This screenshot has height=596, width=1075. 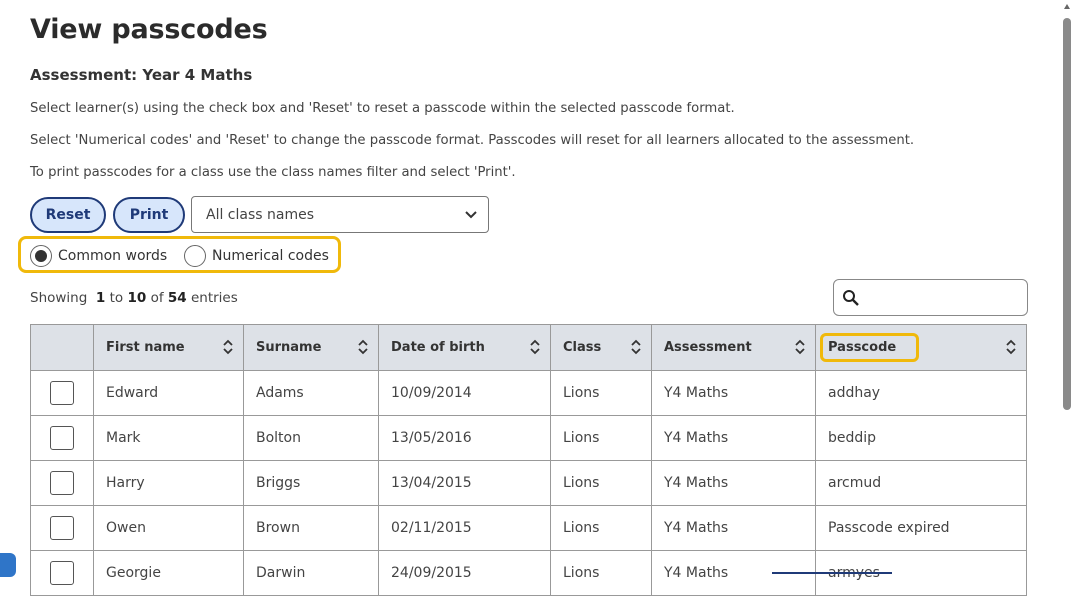 I want to click on cell-surname: Bolton, so click(x=311, y=438).